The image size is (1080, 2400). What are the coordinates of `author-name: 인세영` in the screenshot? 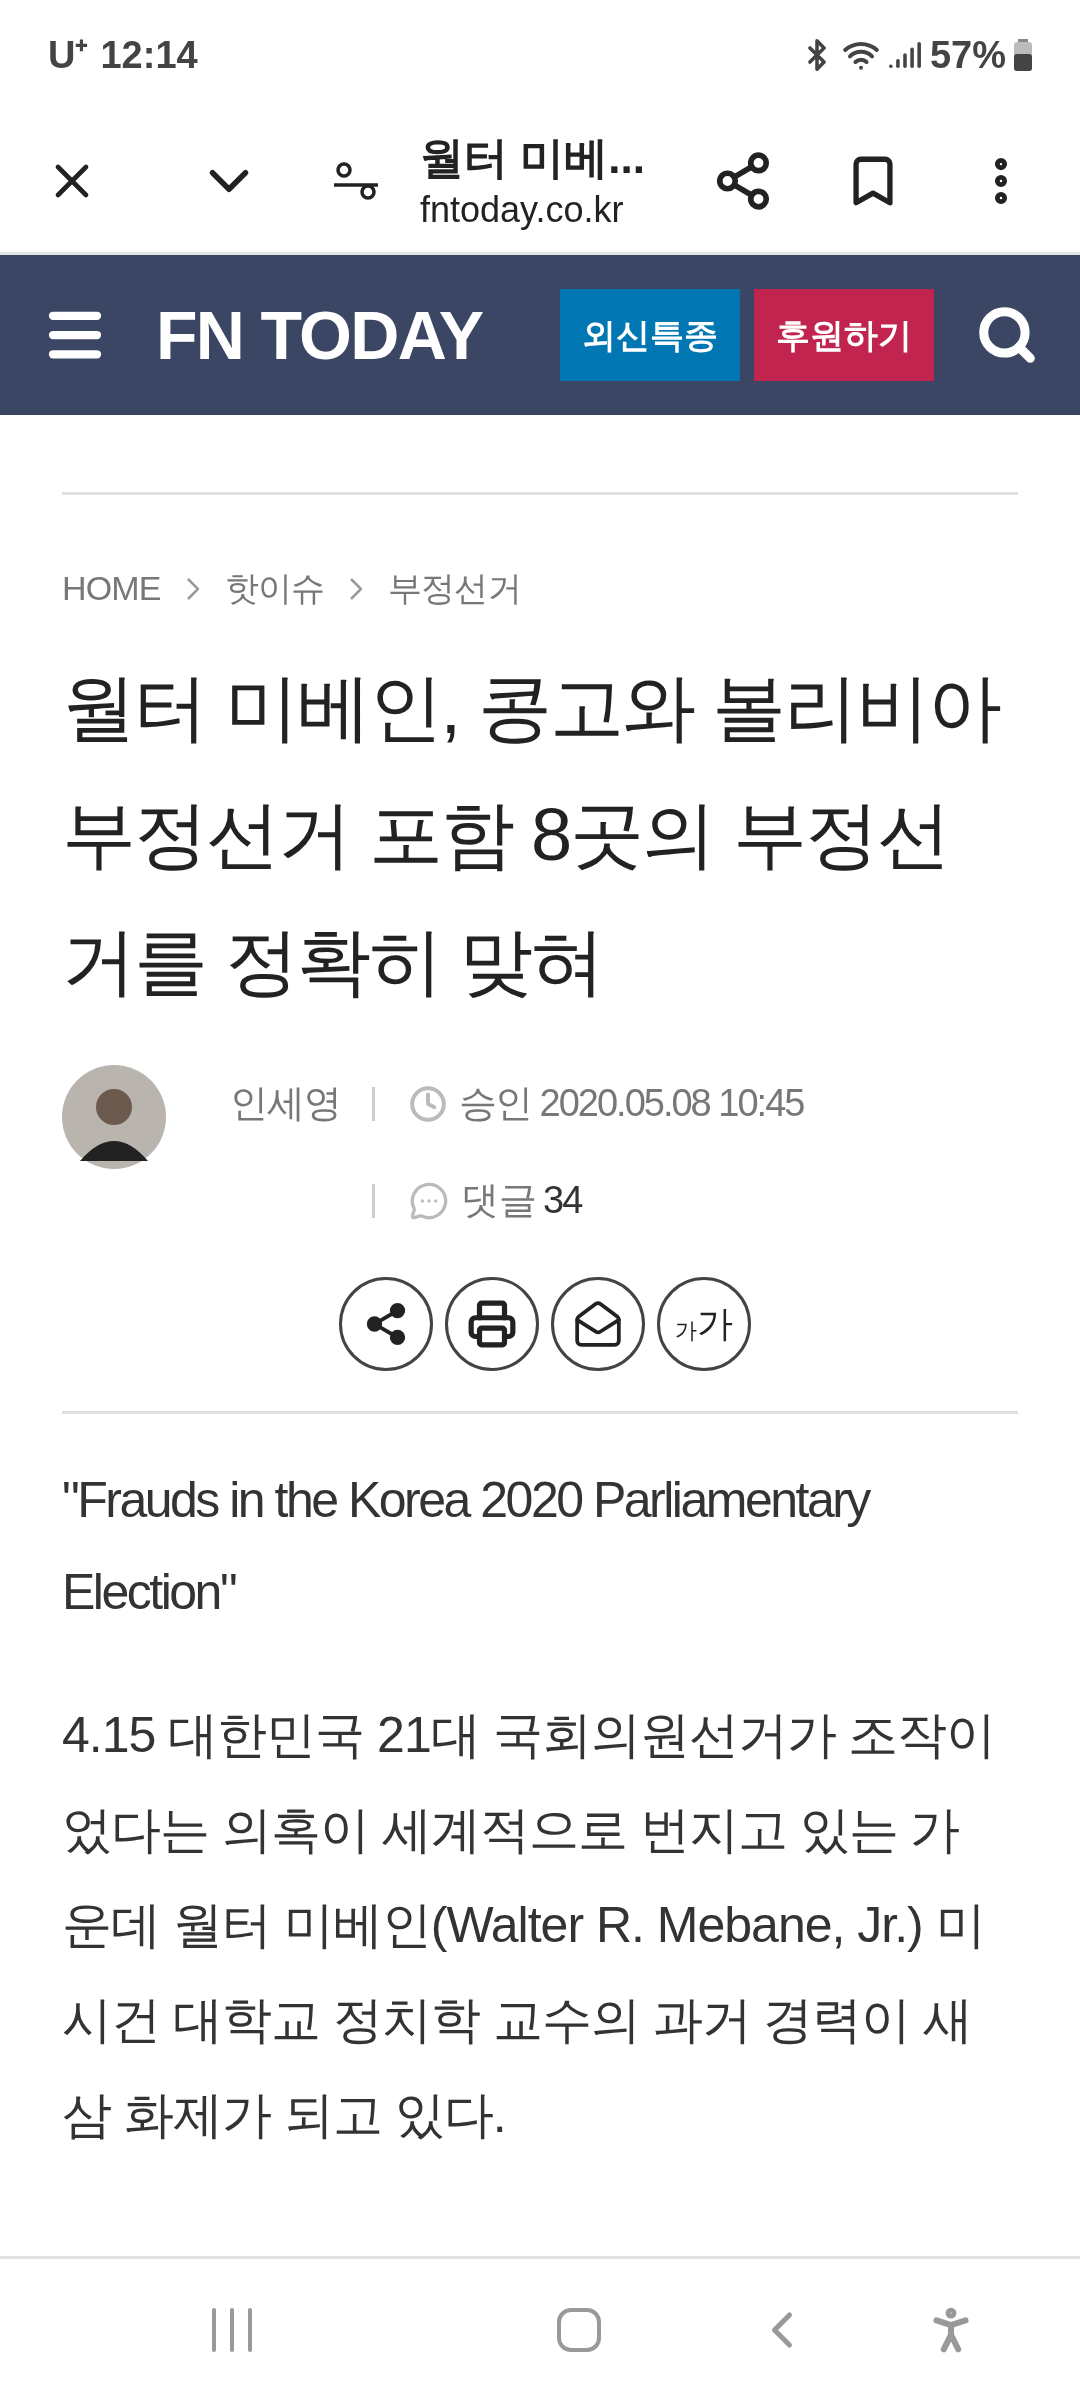 It's located at (286, 1103).